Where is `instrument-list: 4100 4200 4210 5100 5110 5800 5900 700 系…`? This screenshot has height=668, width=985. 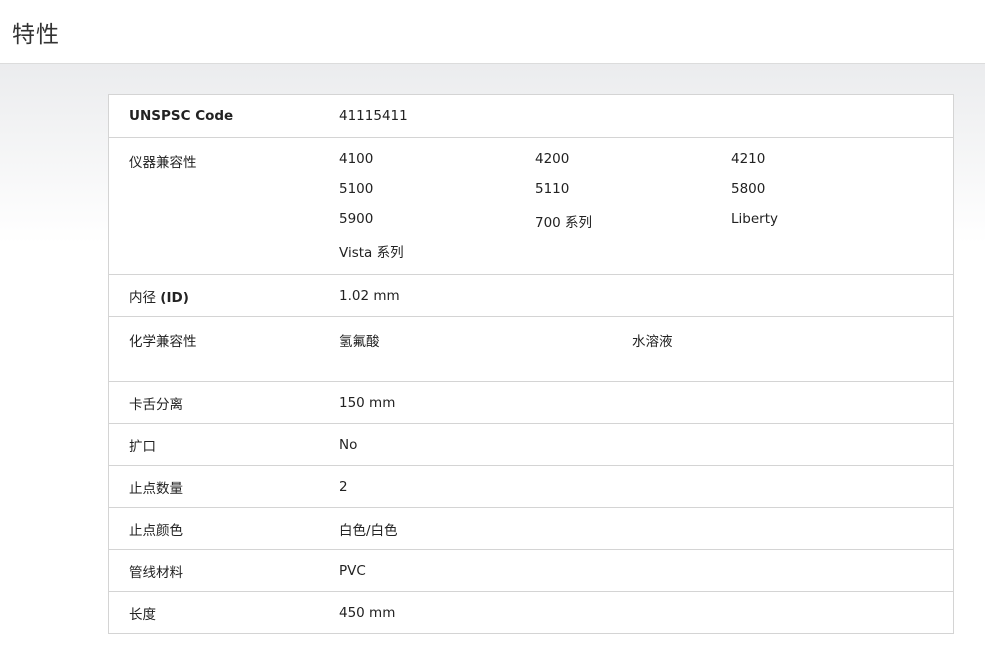
instrument-list: 4100 4200 4210 5100 5110 5800 5900 700 系… is located at coordinates (646, 211).